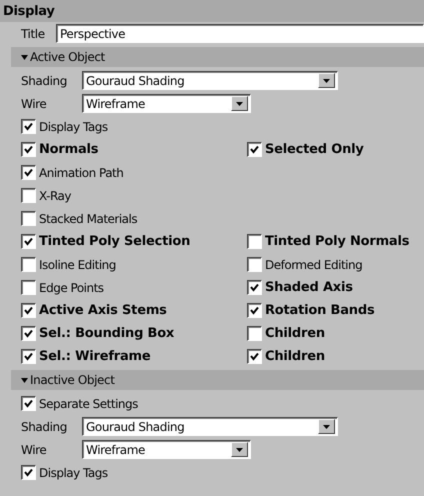 The height and width of the screenshot is (496, 424). Describe the element at coordinates (33, 33) in the screenshot. I see `field-label: Title` at that location.